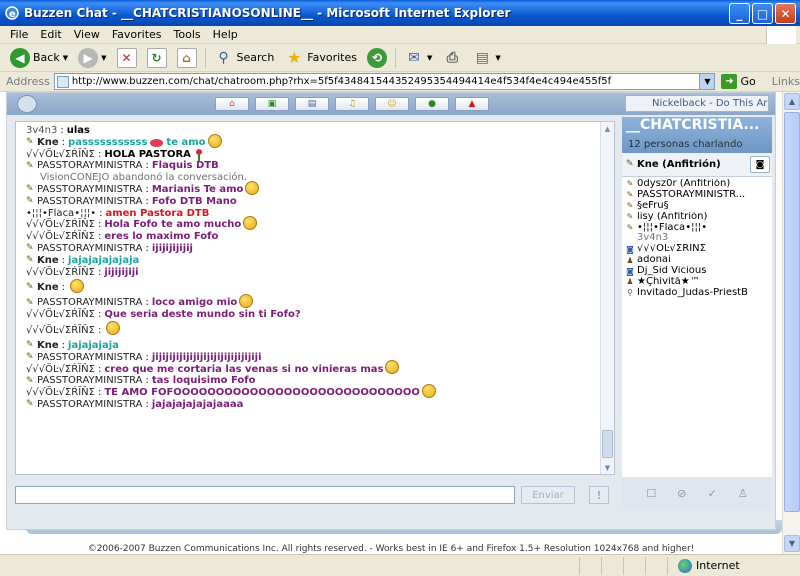 The width and height of the screenshot is (800, 576). Describe the element at coordinates (472, 104) in the screenshot. I see `alert-tool-icon: ▲` at that location.